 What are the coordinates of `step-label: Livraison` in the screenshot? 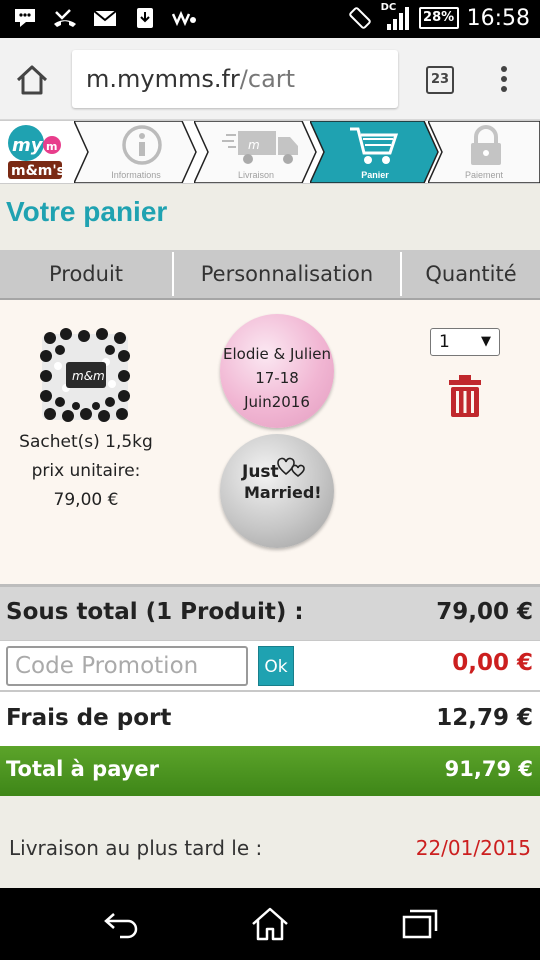 It's located at (256, 175).